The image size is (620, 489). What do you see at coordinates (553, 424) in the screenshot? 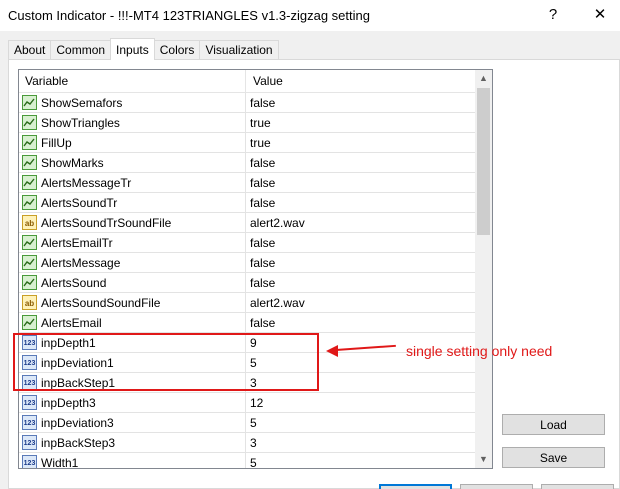
I see `load-button: Load` at bounding box center [553, 424].